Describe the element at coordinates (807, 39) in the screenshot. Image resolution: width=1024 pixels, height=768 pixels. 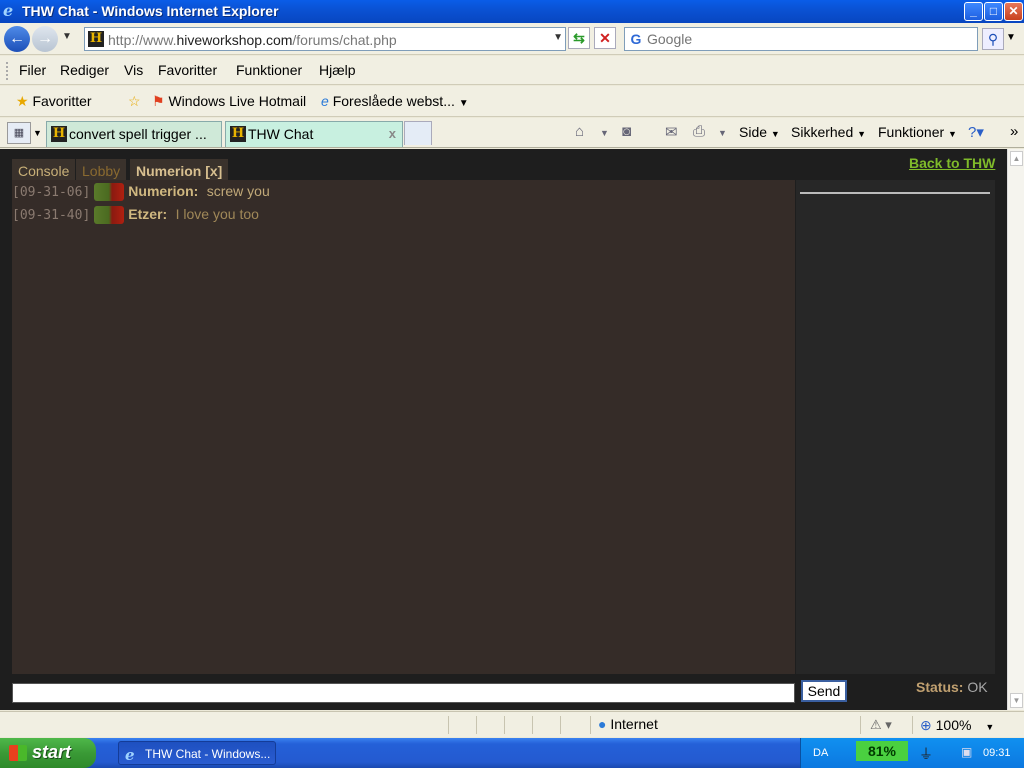
I see `search-input` at that location.